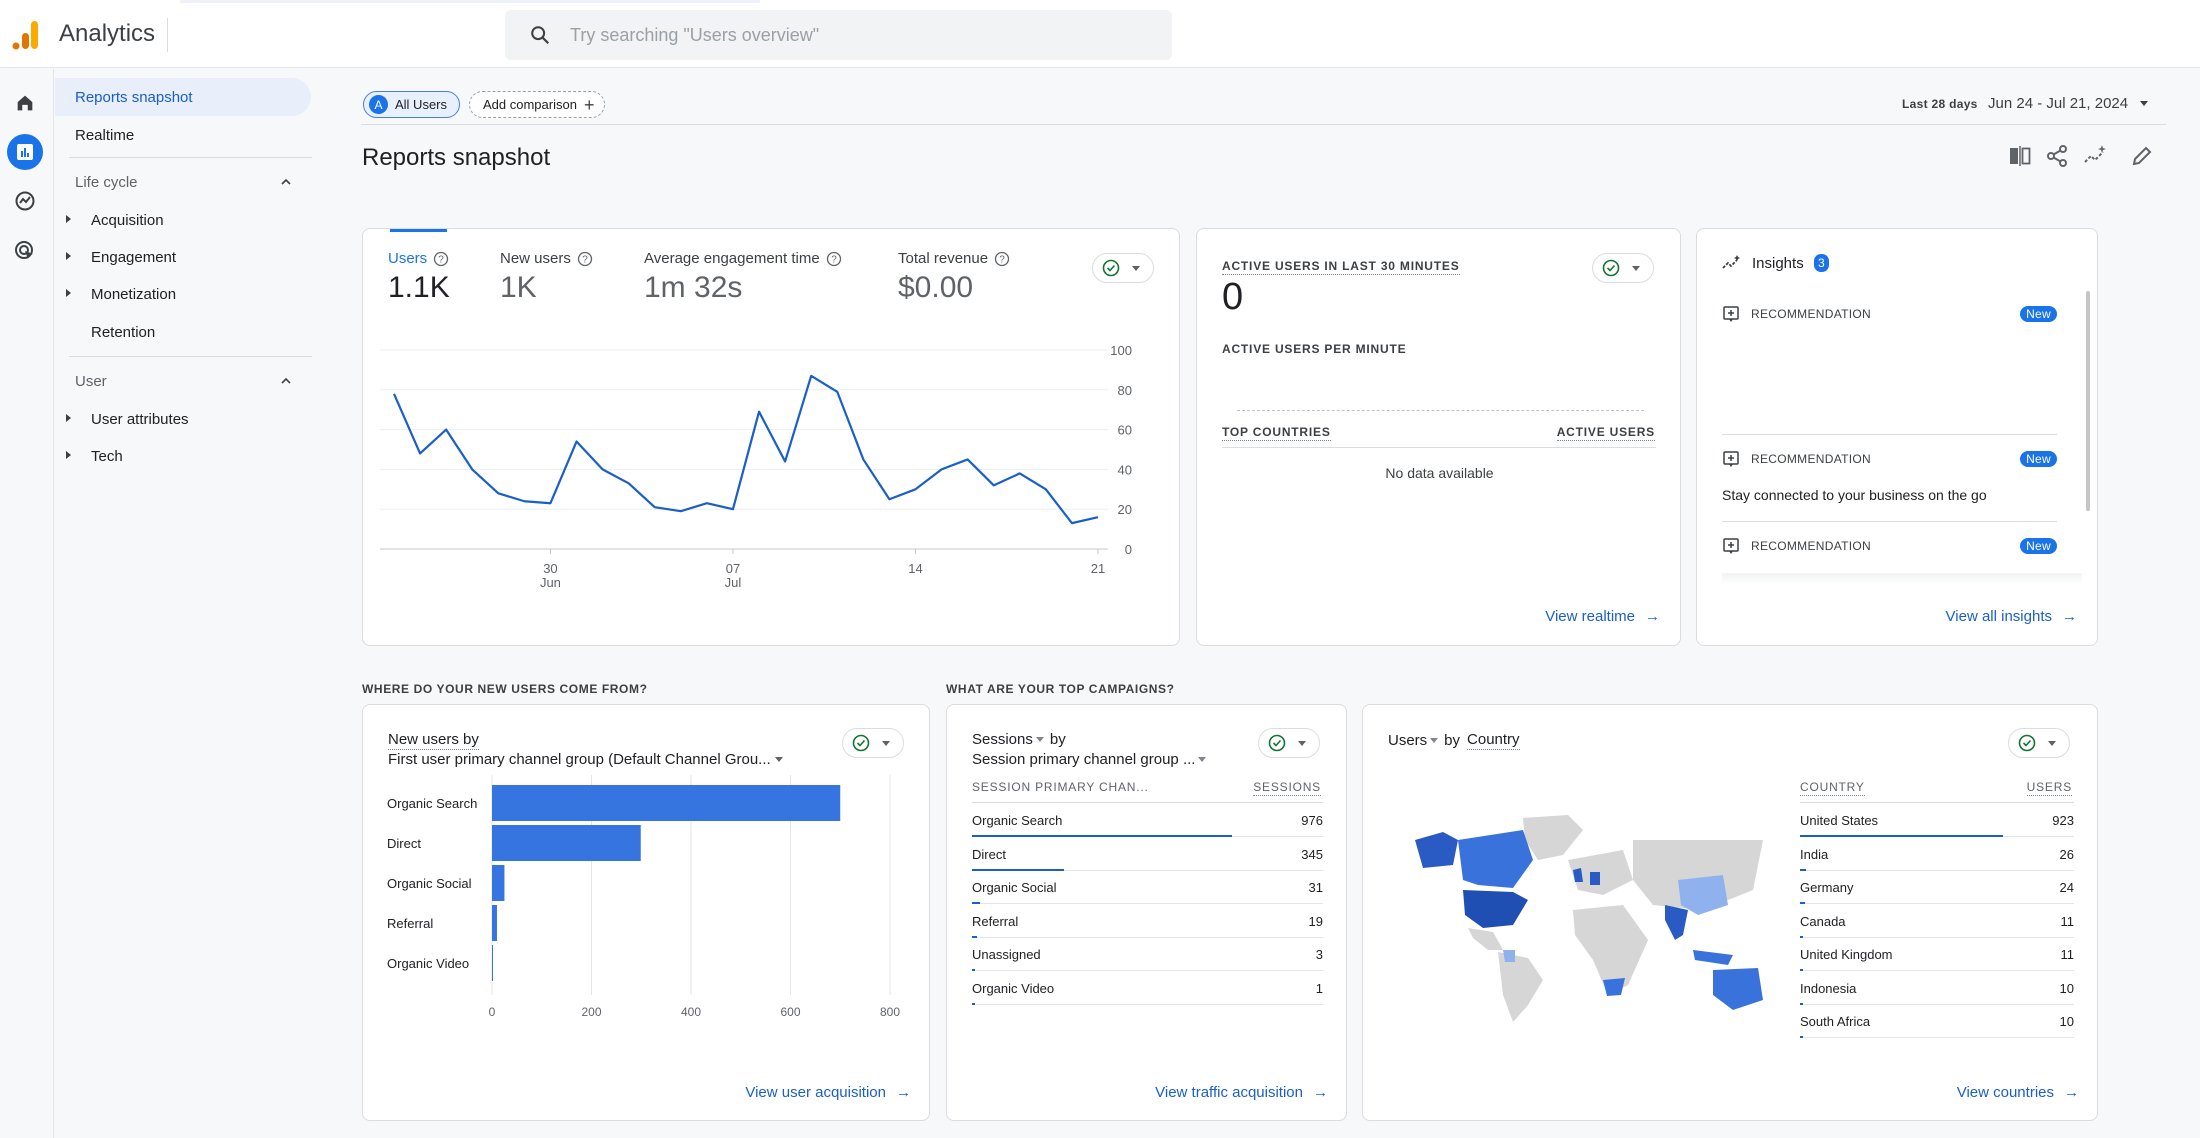  I want to click on table-row: Organic Video 1, so click(1147, 988).